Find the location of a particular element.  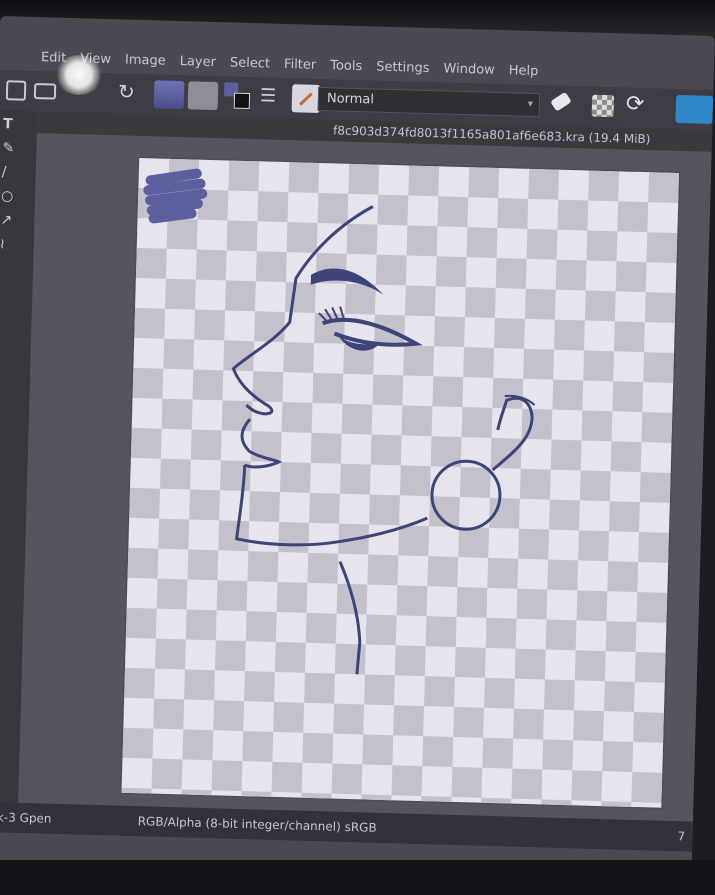

jaw-line is located at coordinates (331, 505).